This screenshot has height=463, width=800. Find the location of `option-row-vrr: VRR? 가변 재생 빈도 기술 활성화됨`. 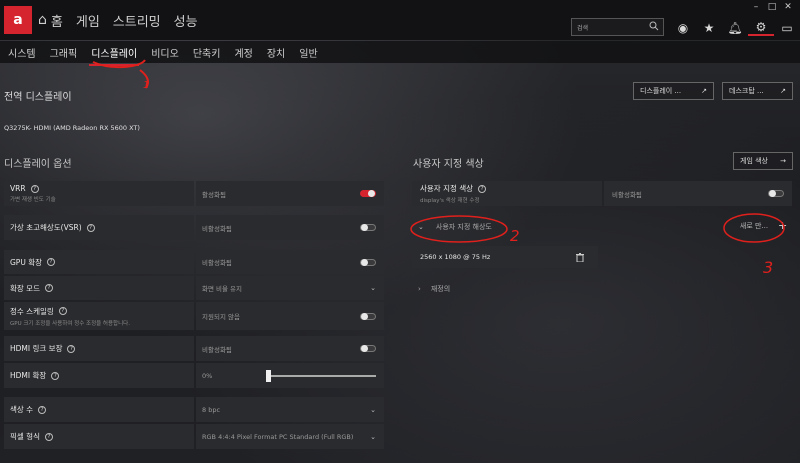

option-row-vrr: VRR? 가변 재생 빈도 기술 활성화됨 is located at coordinates (194, 193).